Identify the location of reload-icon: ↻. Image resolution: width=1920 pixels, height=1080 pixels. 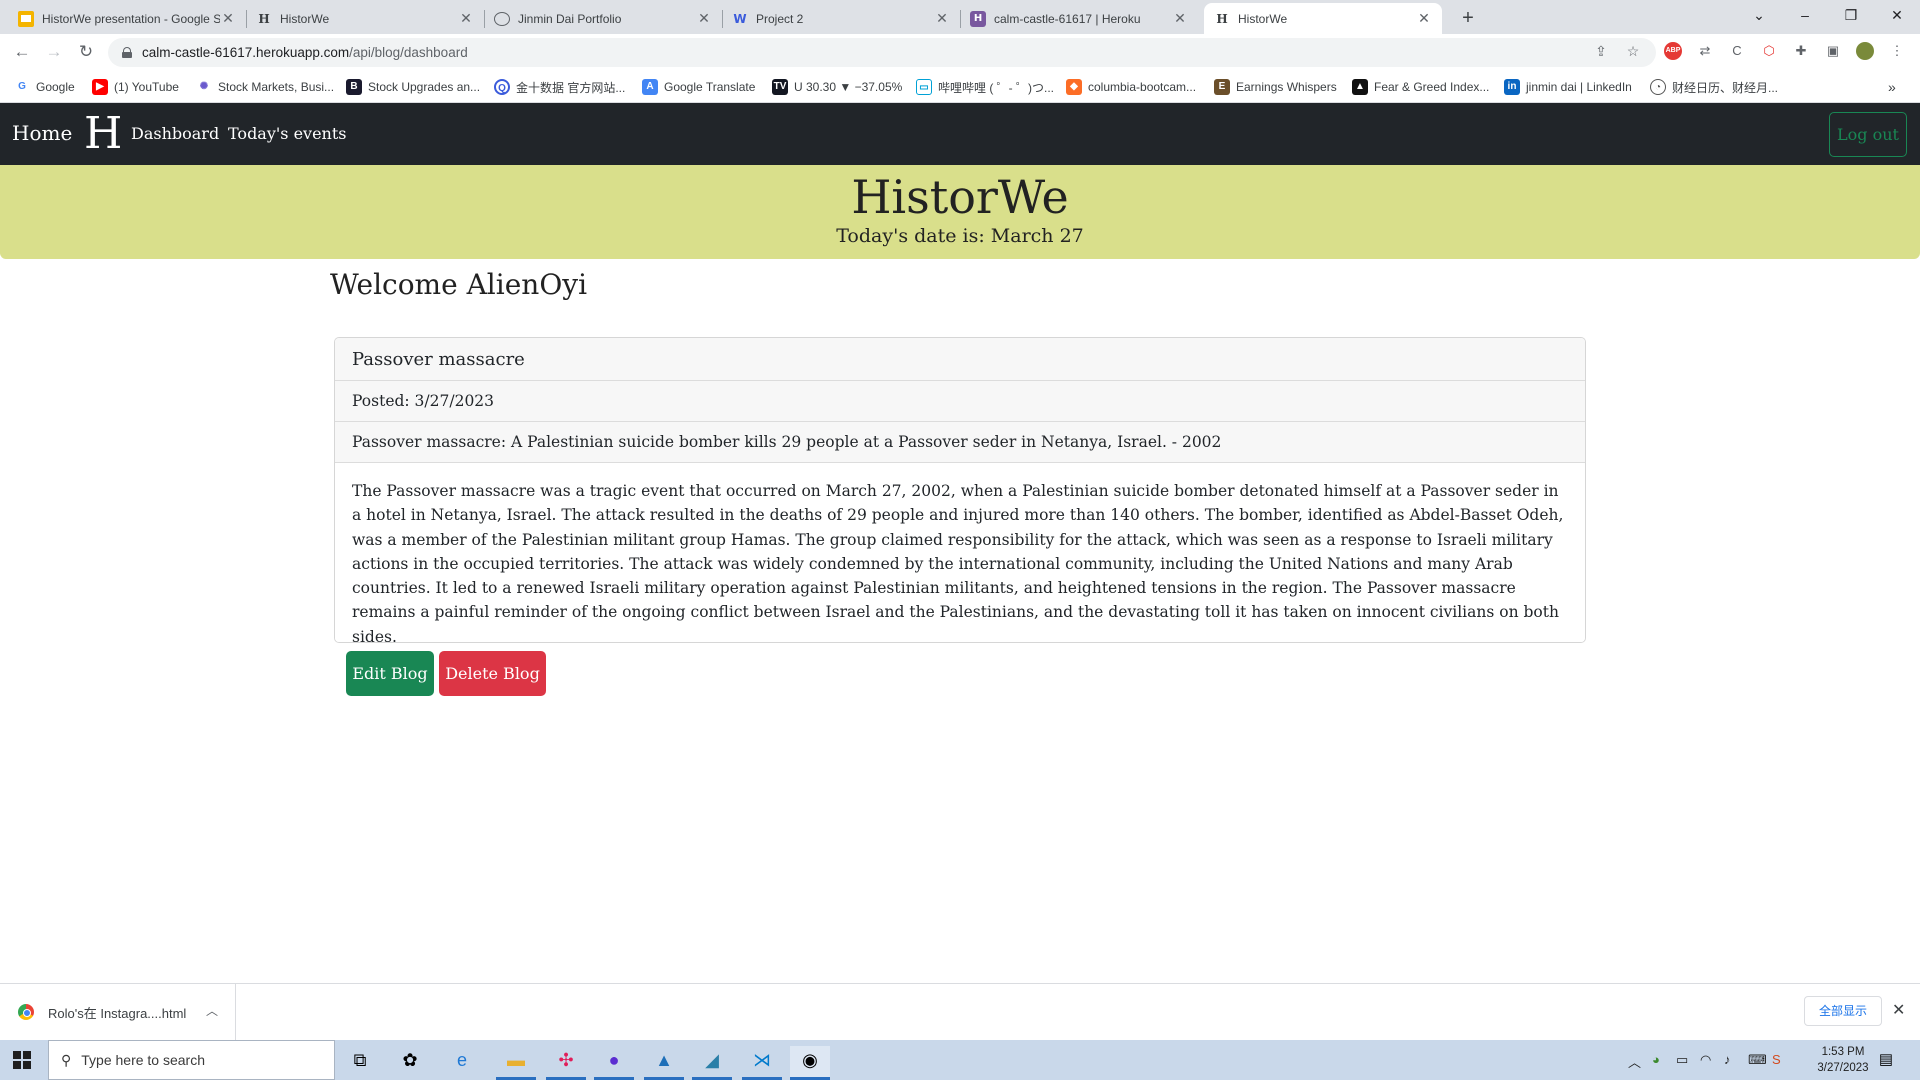
(86, 53).